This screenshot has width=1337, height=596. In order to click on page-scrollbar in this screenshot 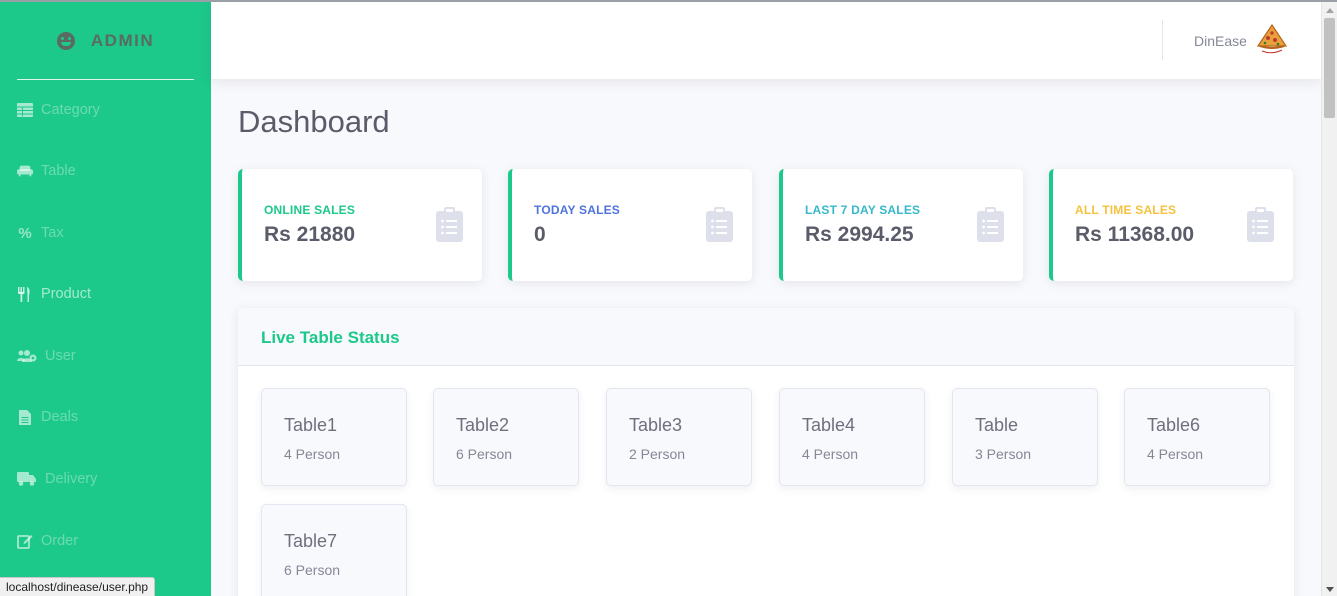, I will do `click(1329, 299)`.